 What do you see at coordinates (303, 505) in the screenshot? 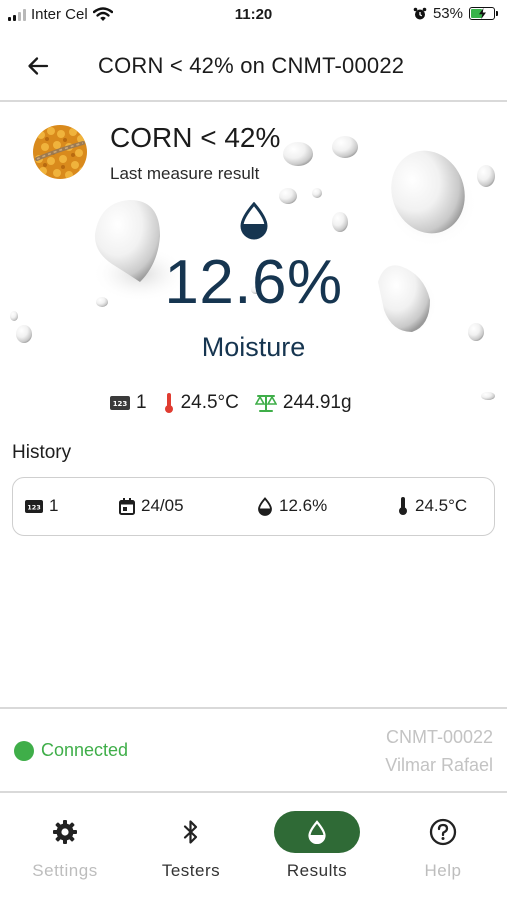
I see `history-moisture-value: 12.6%` at bounding box center [303, 505].